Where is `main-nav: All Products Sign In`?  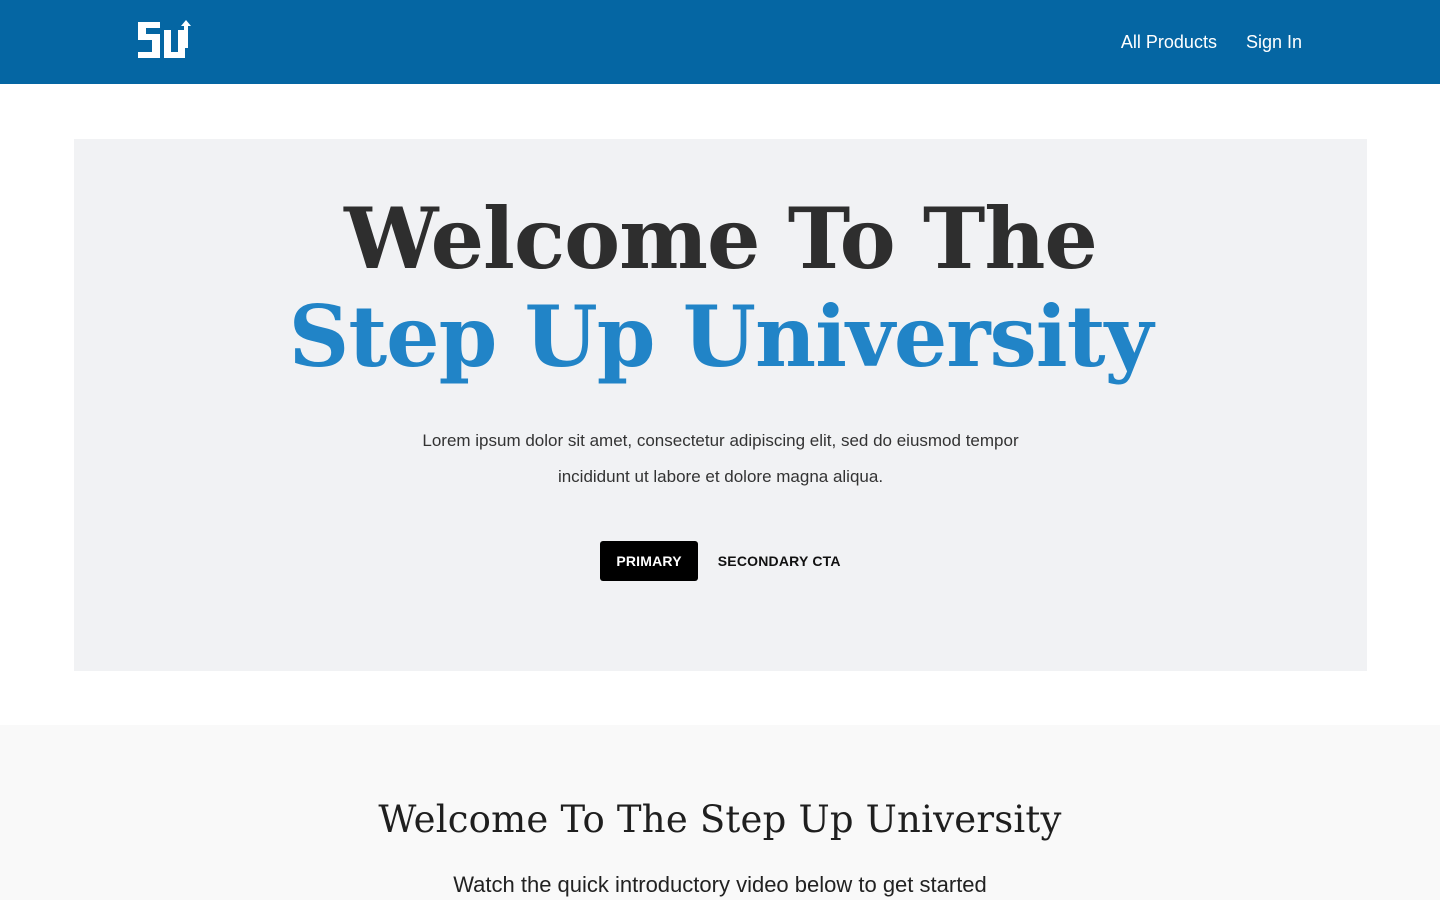 main-nav: All Products Sign In is located at coordinates (1211, 42).